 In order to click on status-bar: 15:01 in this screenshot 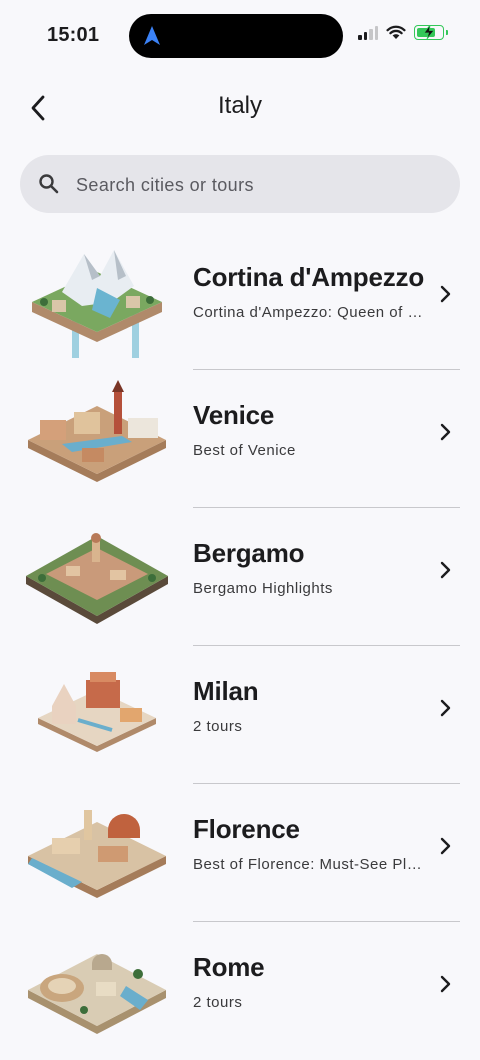, I will do `click(240, 35)`.